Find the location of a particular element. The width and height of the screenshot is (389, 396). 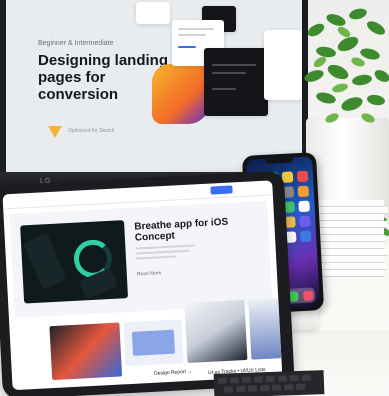

phone-mockup-shape is located at coordinates (45, 261).